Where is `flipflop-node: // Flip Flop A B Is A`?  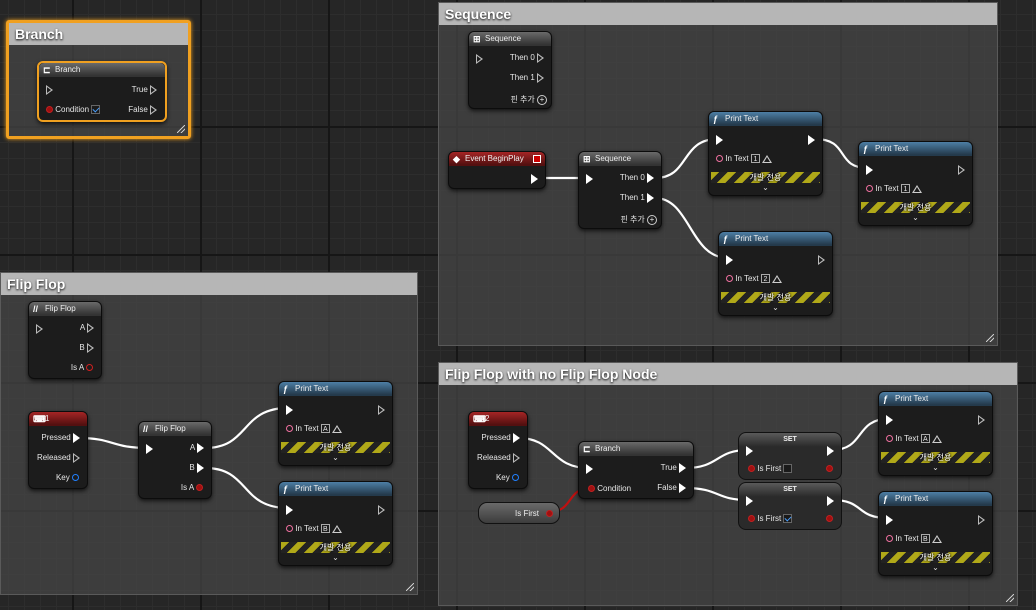 flipflop-node: // Flip Flop A B Is A is located at coordinates (175, 460).